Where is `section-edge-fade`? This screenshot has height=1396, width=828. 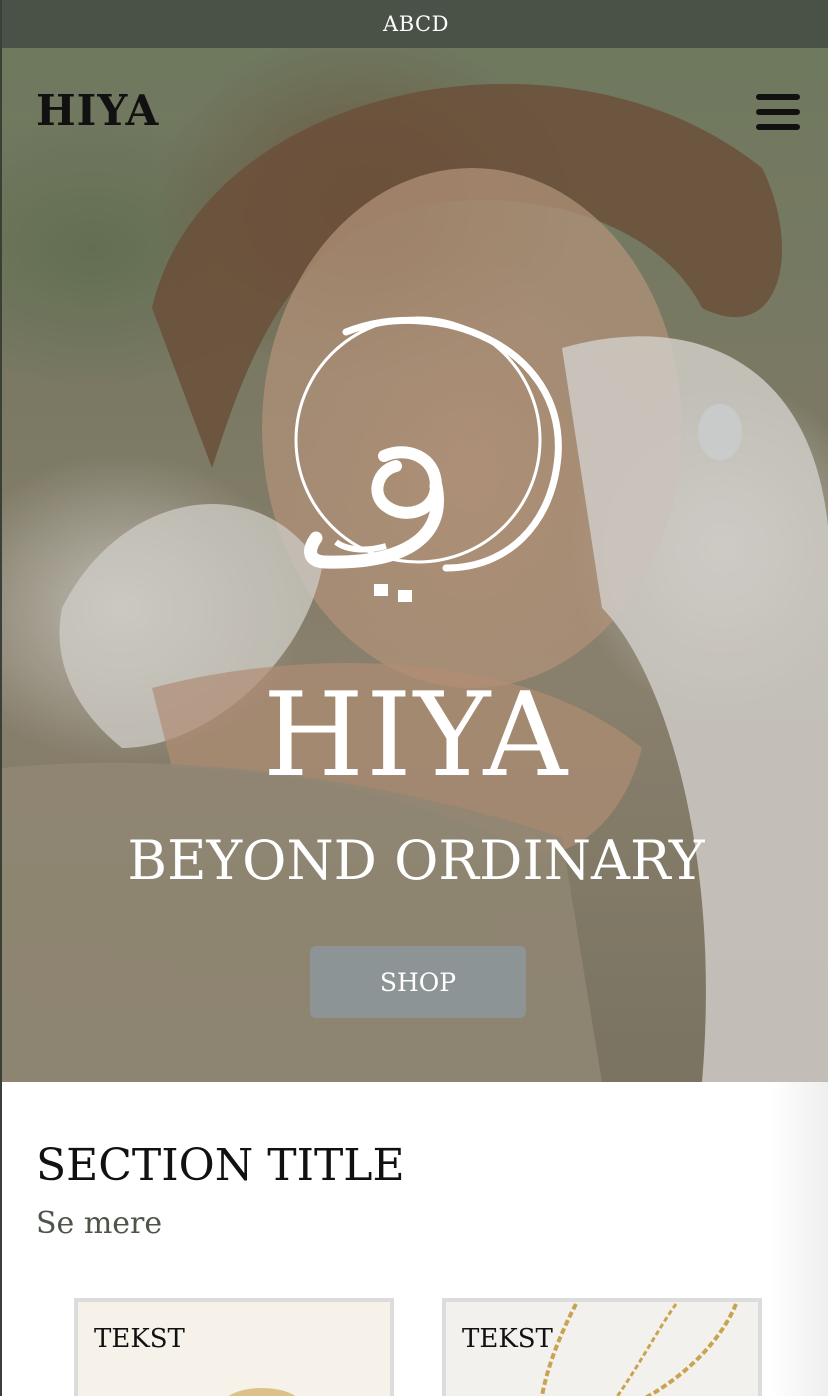 section-edge-fade is located at coordinates (799, 1239).